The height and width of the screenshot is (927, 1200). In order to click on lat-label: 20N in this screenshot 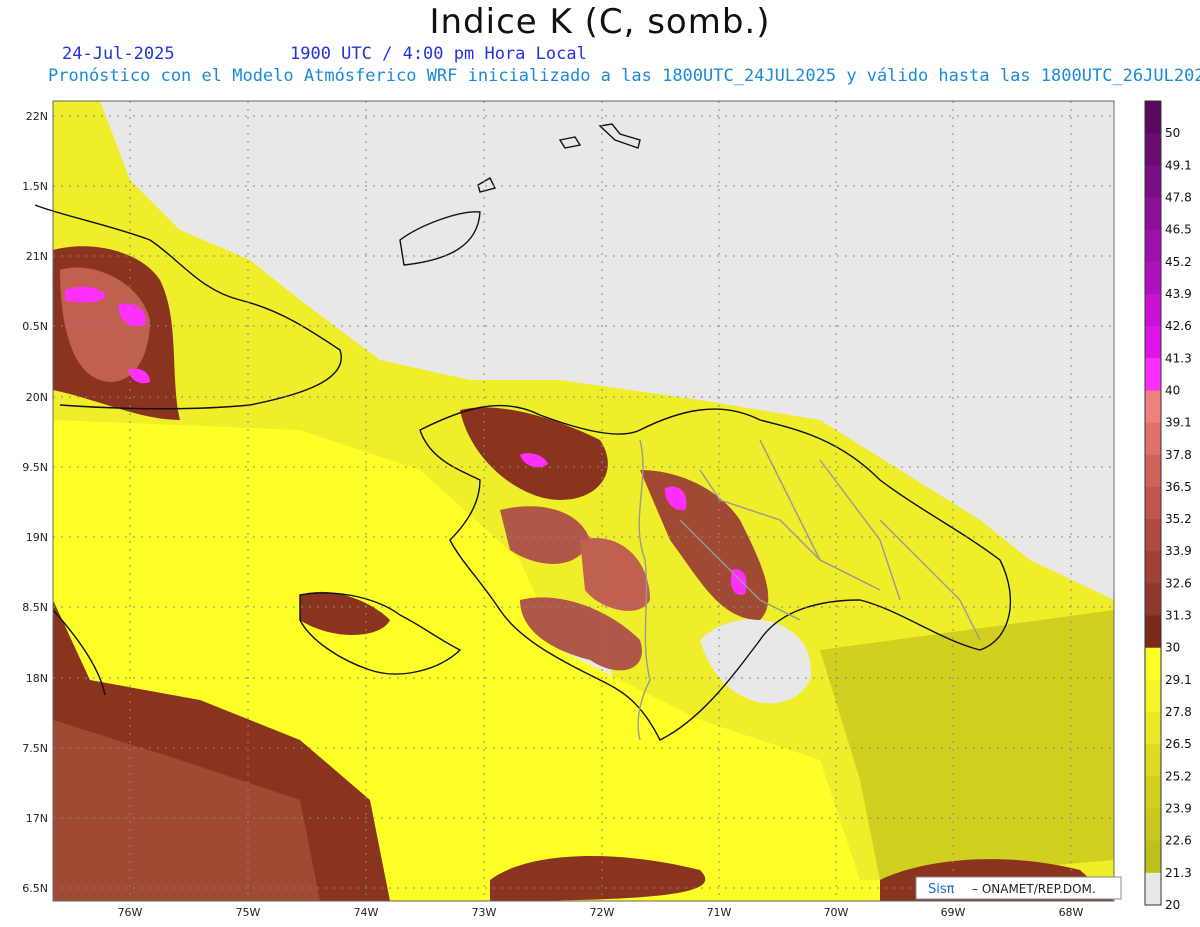, I will do `click(37, 397)`.